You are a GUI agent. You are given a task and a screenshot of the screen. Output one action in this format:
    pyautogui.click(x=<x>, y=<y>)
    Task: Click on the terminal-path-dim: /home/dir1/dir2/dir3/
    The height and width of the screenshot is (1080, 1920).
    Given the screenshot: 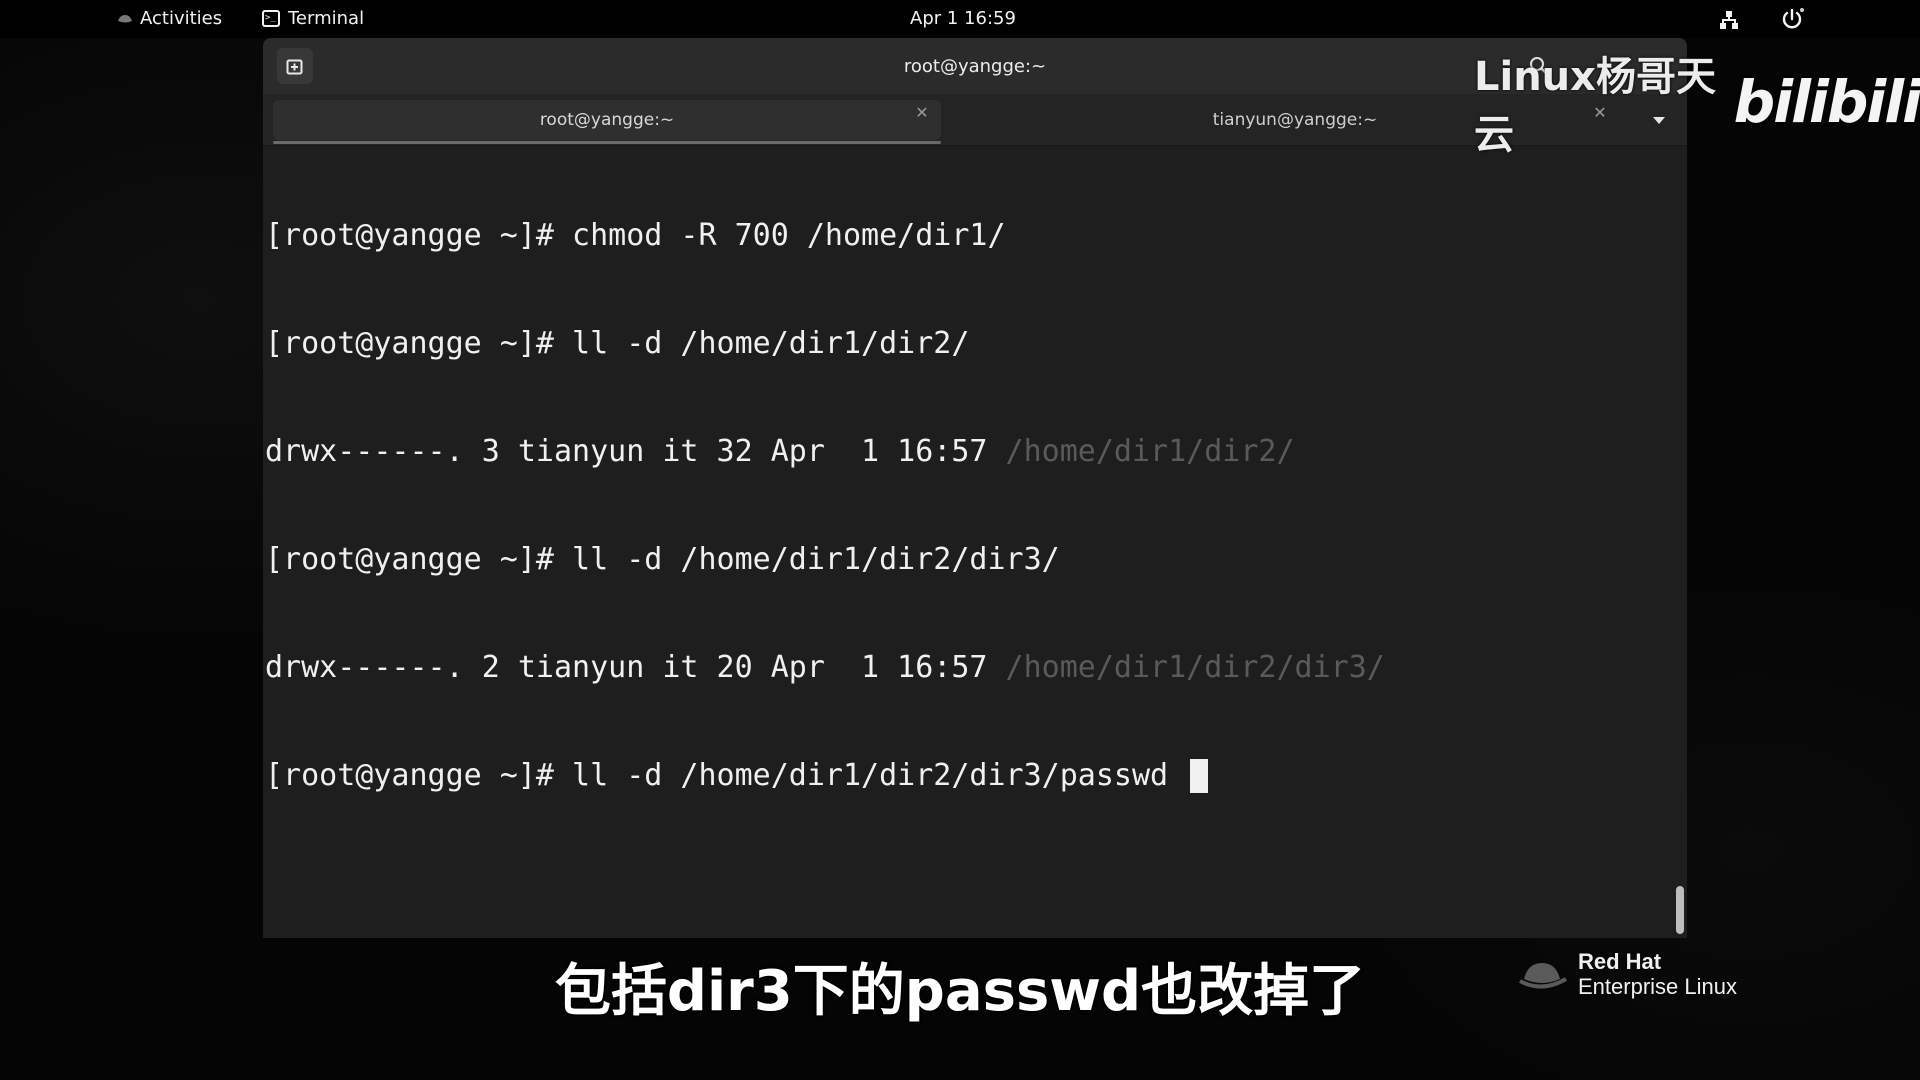 What is the action you would take?
    pyautogui.click(x=1195, y=667)
    